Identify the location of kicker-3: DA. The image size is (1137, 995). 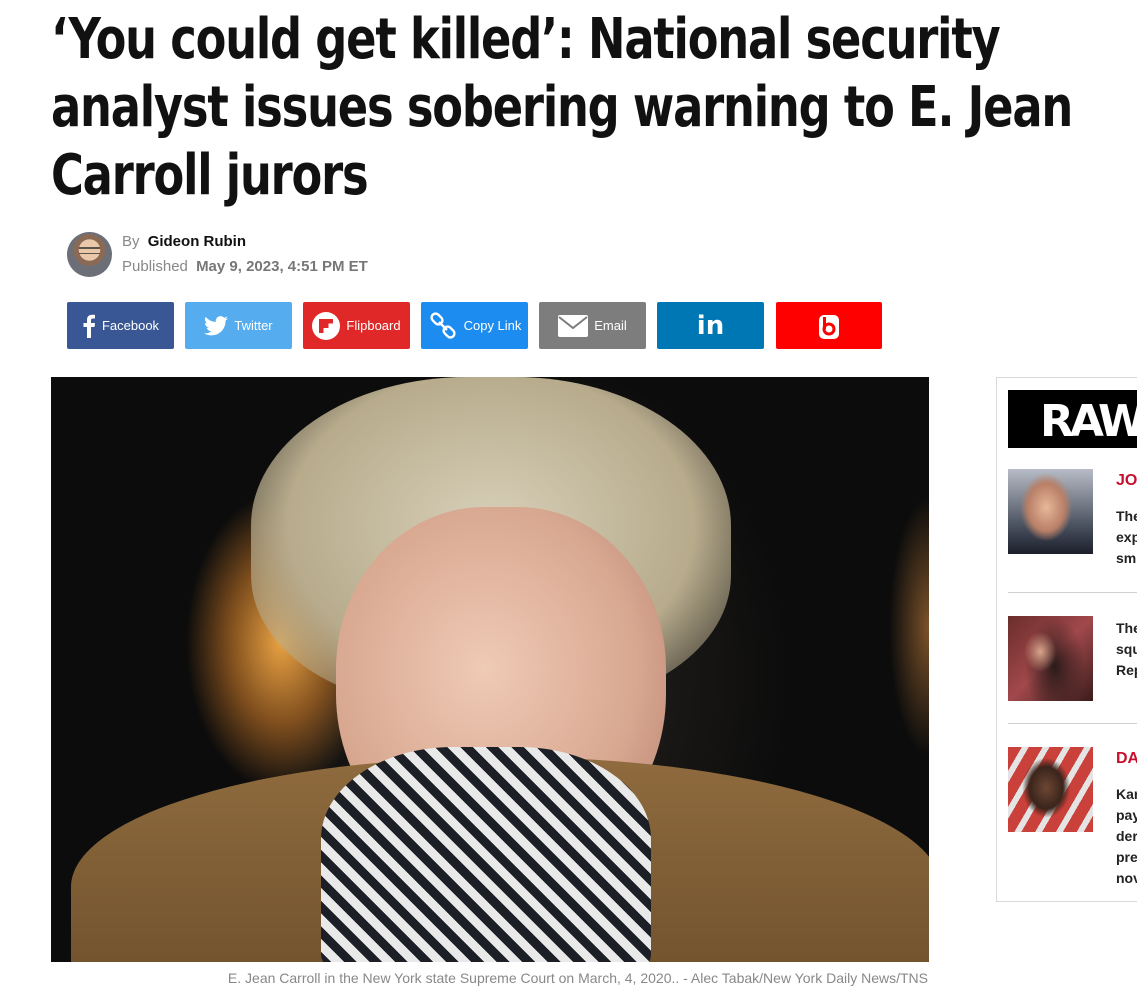
(1126, 758).